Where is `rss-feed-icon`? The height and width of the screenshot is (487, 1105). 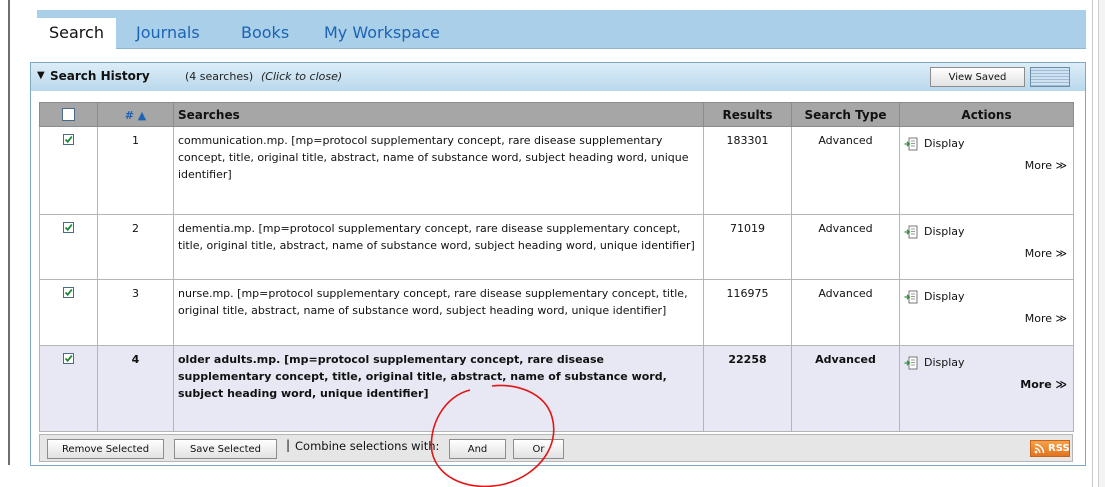 rss-feed-icon is located at coordinates (1039, 448).